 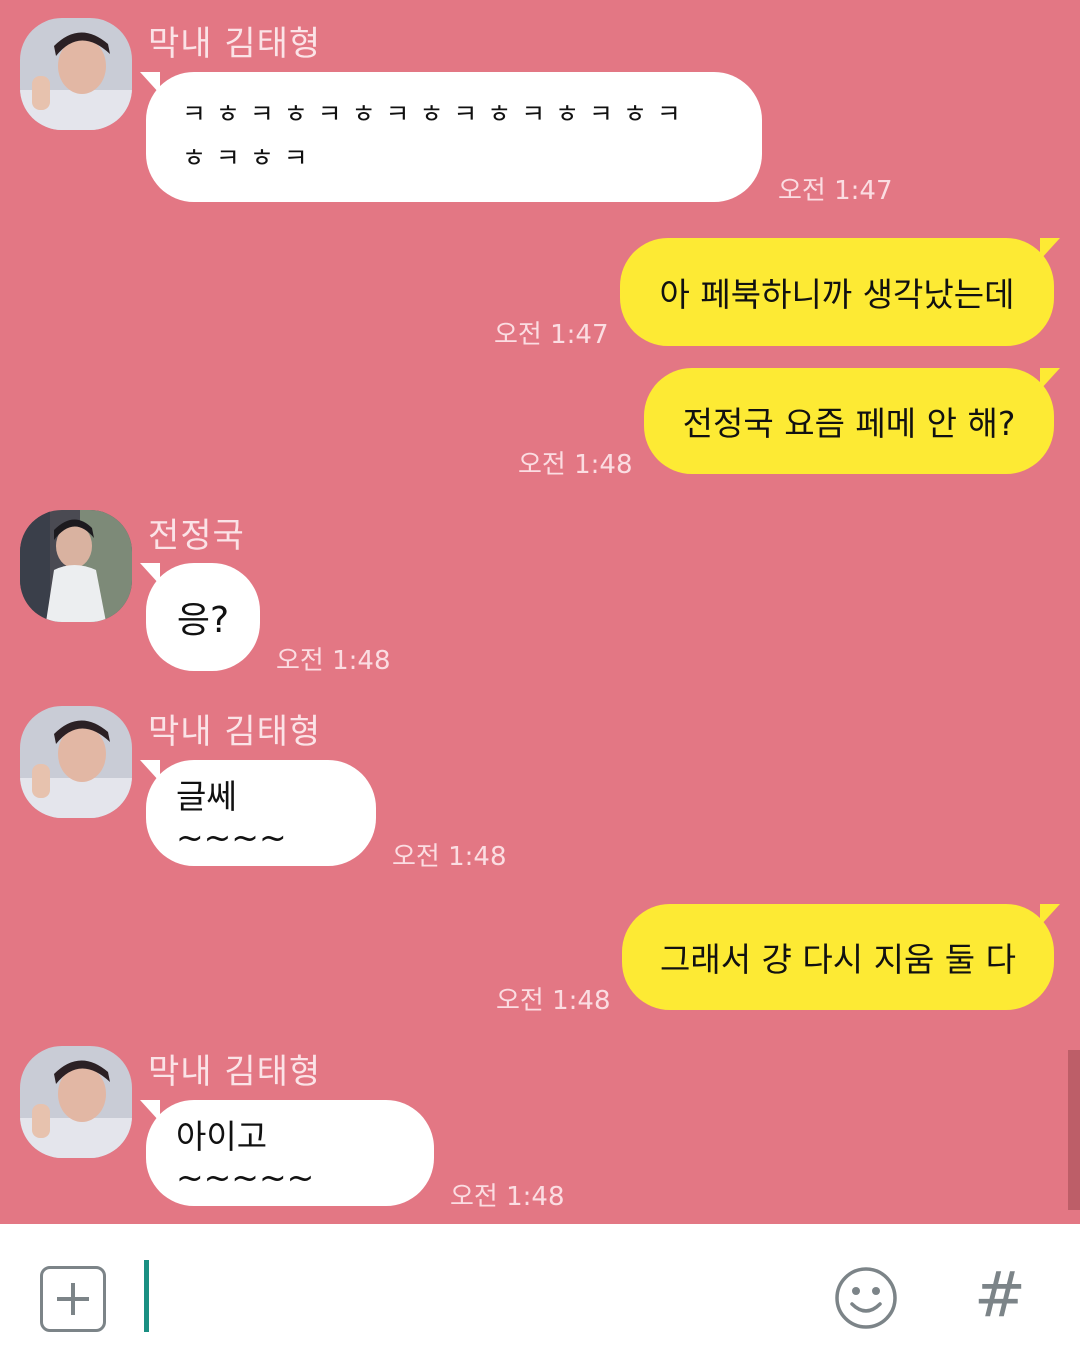 What do you see at coordinates (451, 137) in the screenshot?
I see `message-bubble: ㅋㅎㅋㅎㅋㅎㅋㅎㅋㅎㅋㅎㅋㅎㅋ ㅎㅋㅎㅋ` at bounding box center [451, 137].